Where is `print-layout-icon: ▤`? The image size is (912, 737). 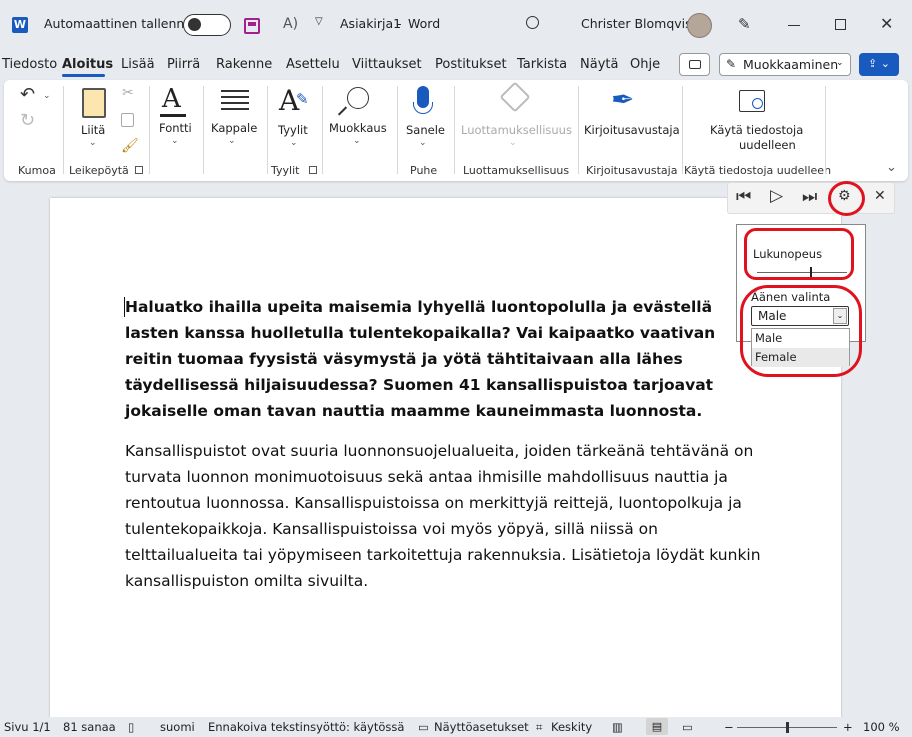
print-layout-icon: ▤ is located at coordinates (657, 726).